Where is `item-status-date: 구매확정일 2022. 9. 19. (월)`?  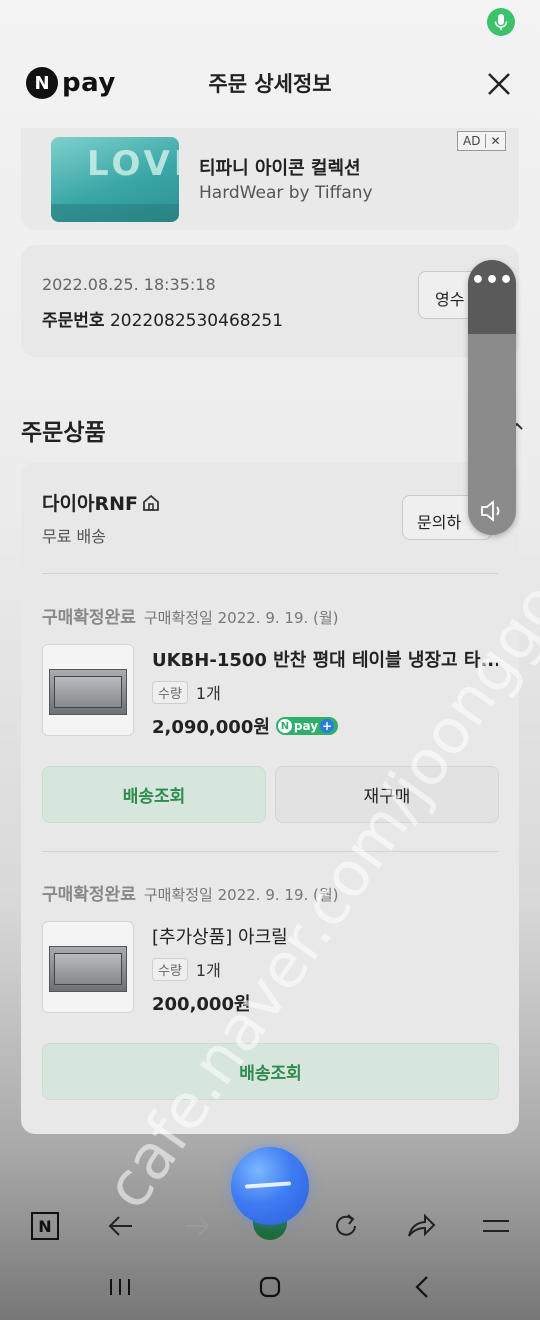 item-status-date: 구매확정일 2022. 9. 19. (월) is located at coordinates (241, 618).